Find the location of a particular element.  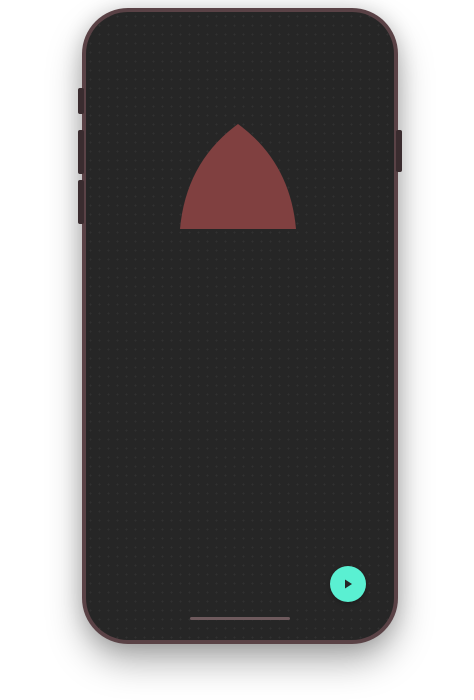

play-button is located at coordinates (348, 584).